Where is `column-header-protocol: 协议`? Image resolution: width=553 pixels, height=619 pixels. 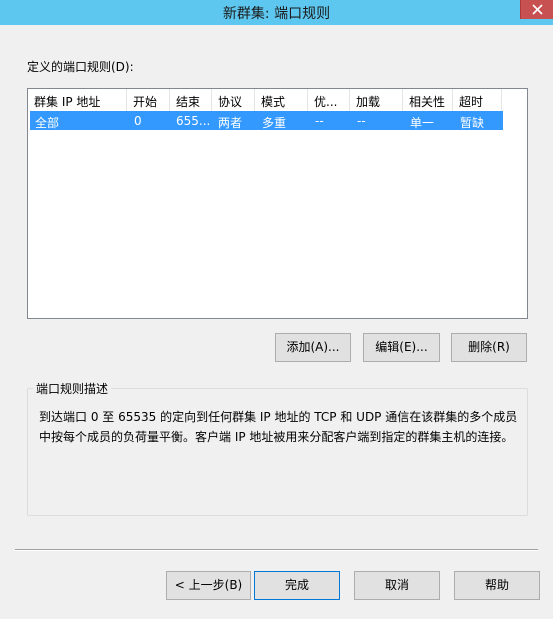
column-header-protocol: 协议 is located at coordinates (233, 100).